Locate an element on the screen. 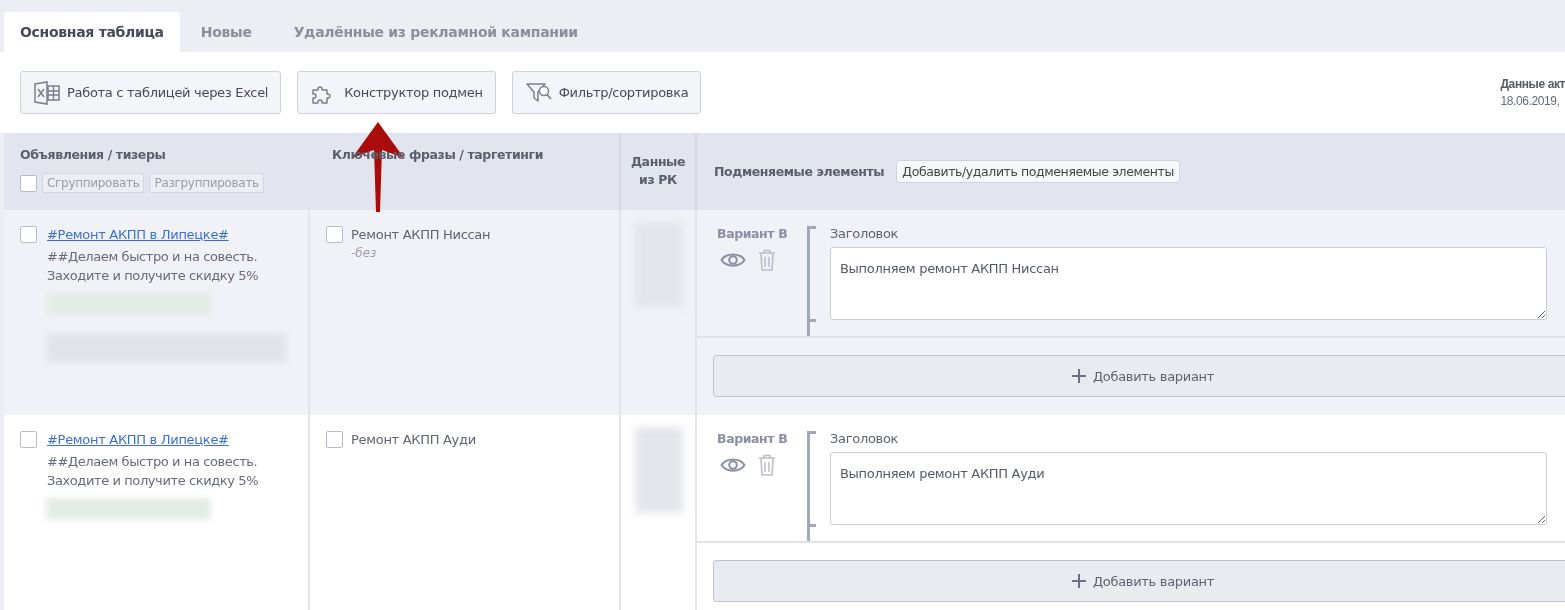 The width and height of the screenshot is (1565, 610). column-header: Данные из РК is located at coordinates (658, 171).